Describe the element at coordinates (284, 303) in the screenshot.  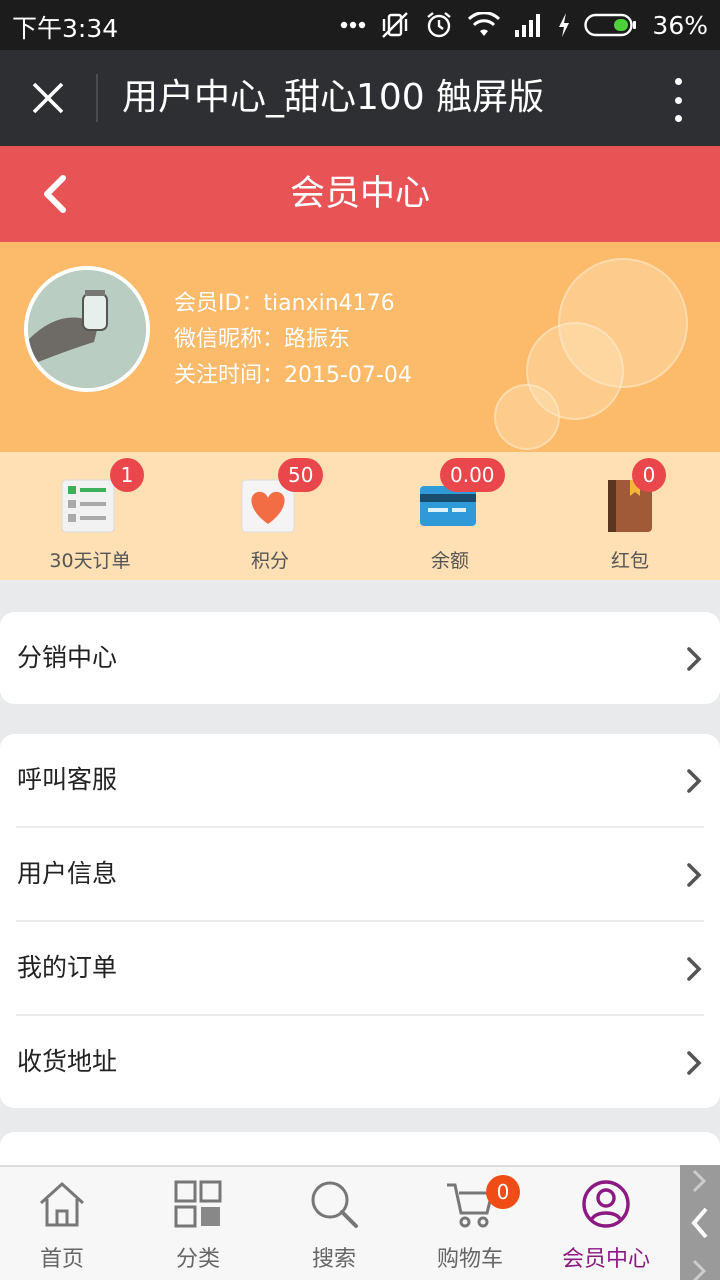
I see `member-id: 会员ID：tianxin4176` at that location.